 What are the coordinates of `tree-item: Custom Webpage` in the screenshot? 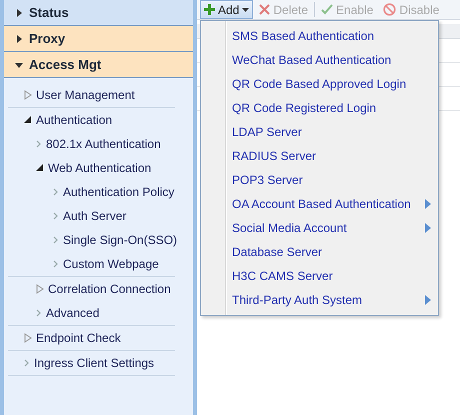 It's located at (81, 264).